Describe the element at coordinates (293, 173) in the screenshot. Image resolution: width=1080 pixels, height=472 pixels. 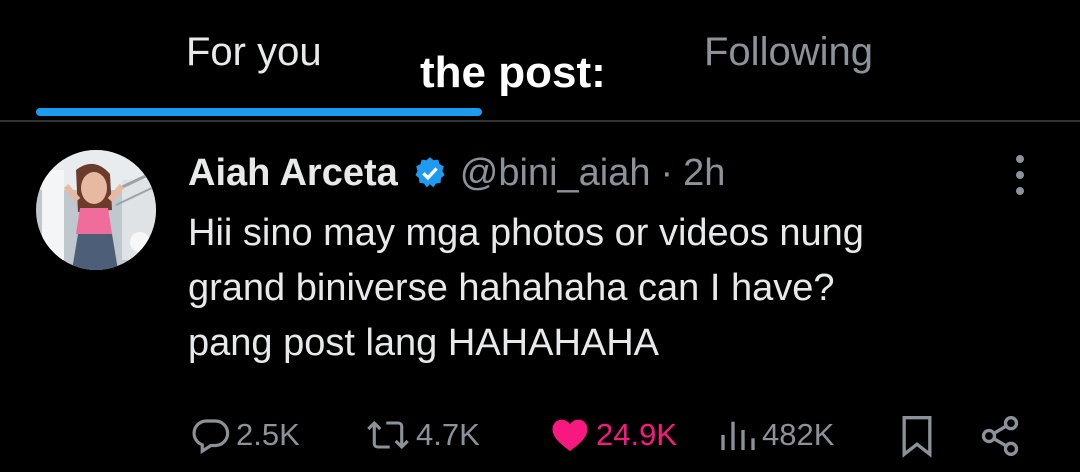
I see `author-name: Aiah Arceta` at that location.